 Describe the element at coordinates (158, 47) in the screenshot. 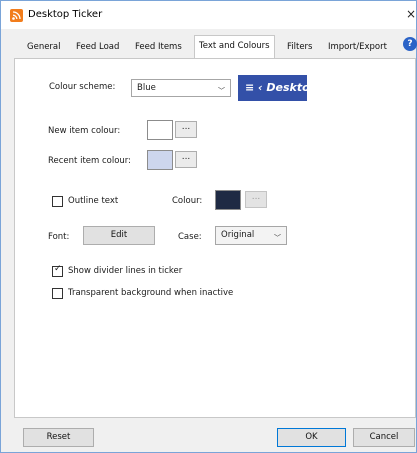

I see `tab-feed-items: Feed Items` at that location.